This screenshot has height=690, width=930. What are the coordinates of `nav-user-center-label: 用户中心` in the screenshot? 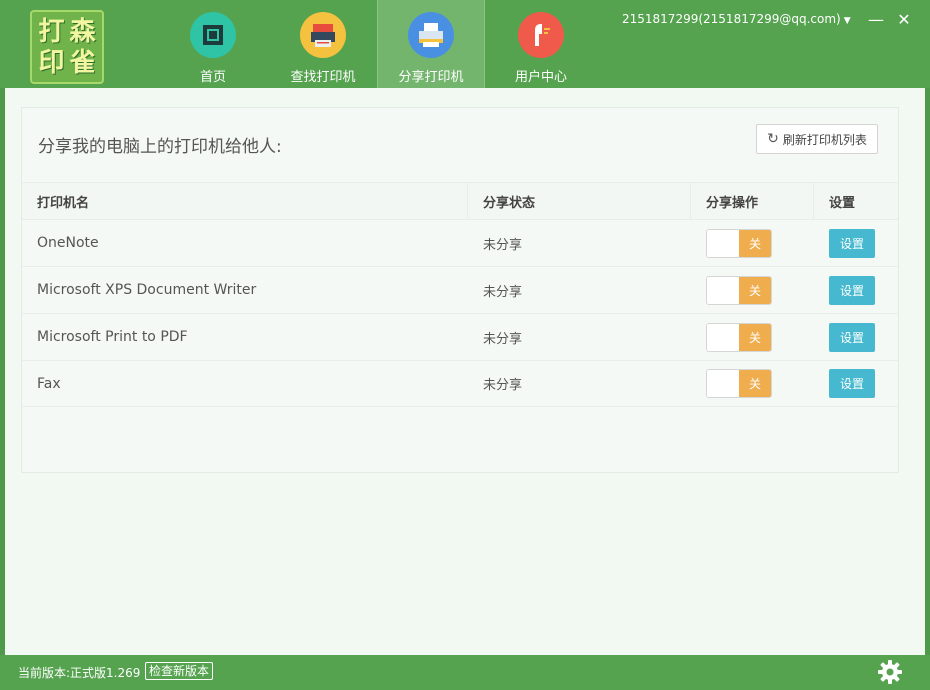 It's located at (540, 77).